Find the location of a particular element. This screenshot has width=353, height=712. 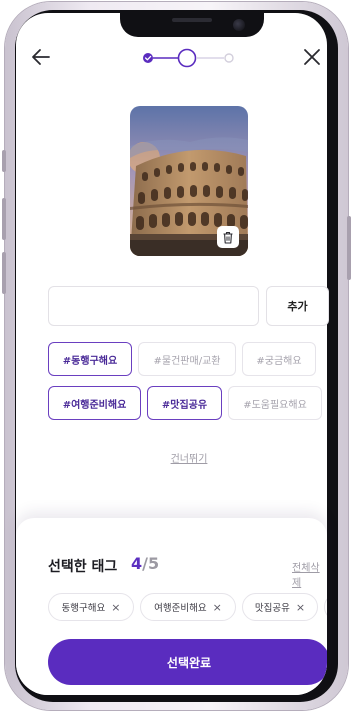

step-2-current-icon is located at coordinates (187, 58).